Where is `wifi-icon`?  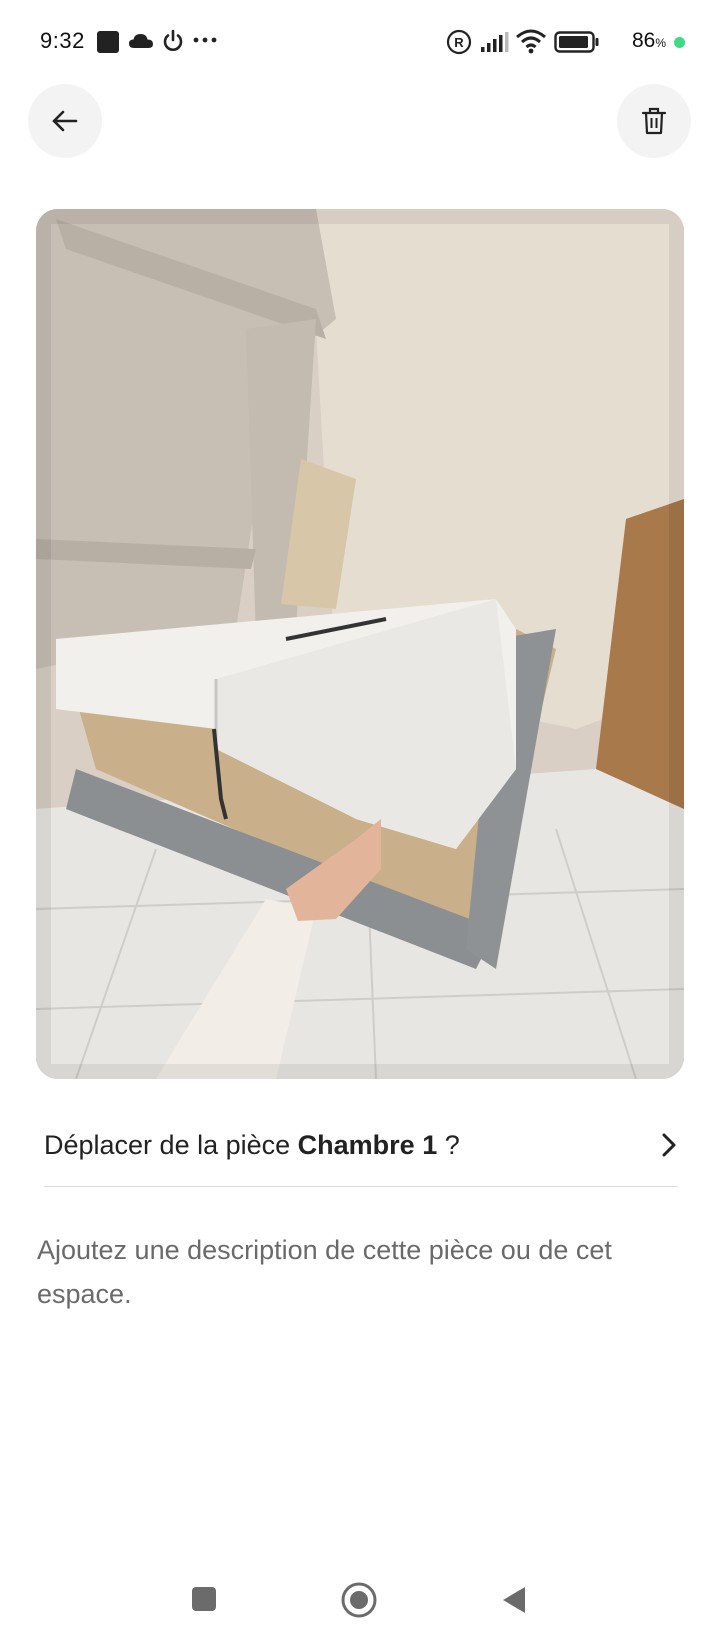
wifi-icon is located at coordinates (531, 41).